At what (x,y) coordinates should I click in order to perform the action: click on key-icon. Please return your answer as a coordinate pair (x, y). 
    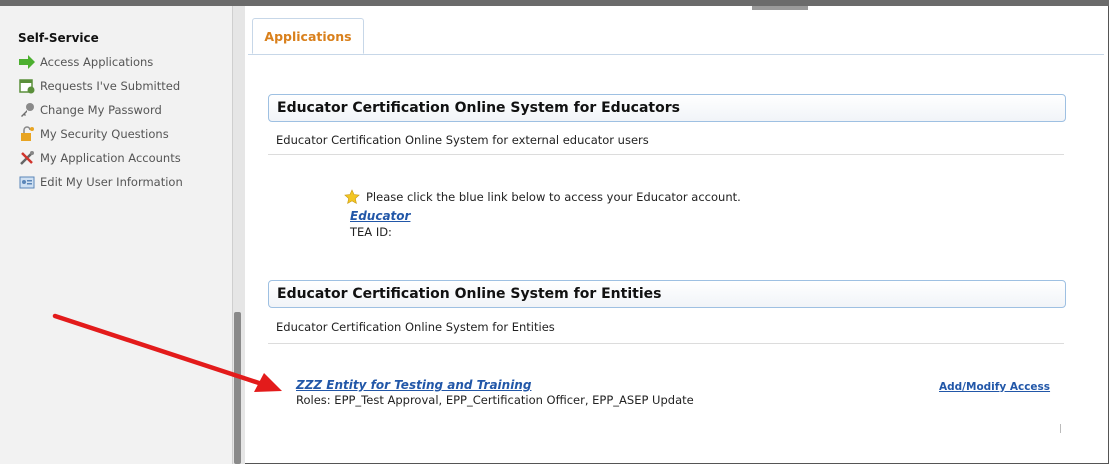
    Looking at the image, I should click on (27, 110).